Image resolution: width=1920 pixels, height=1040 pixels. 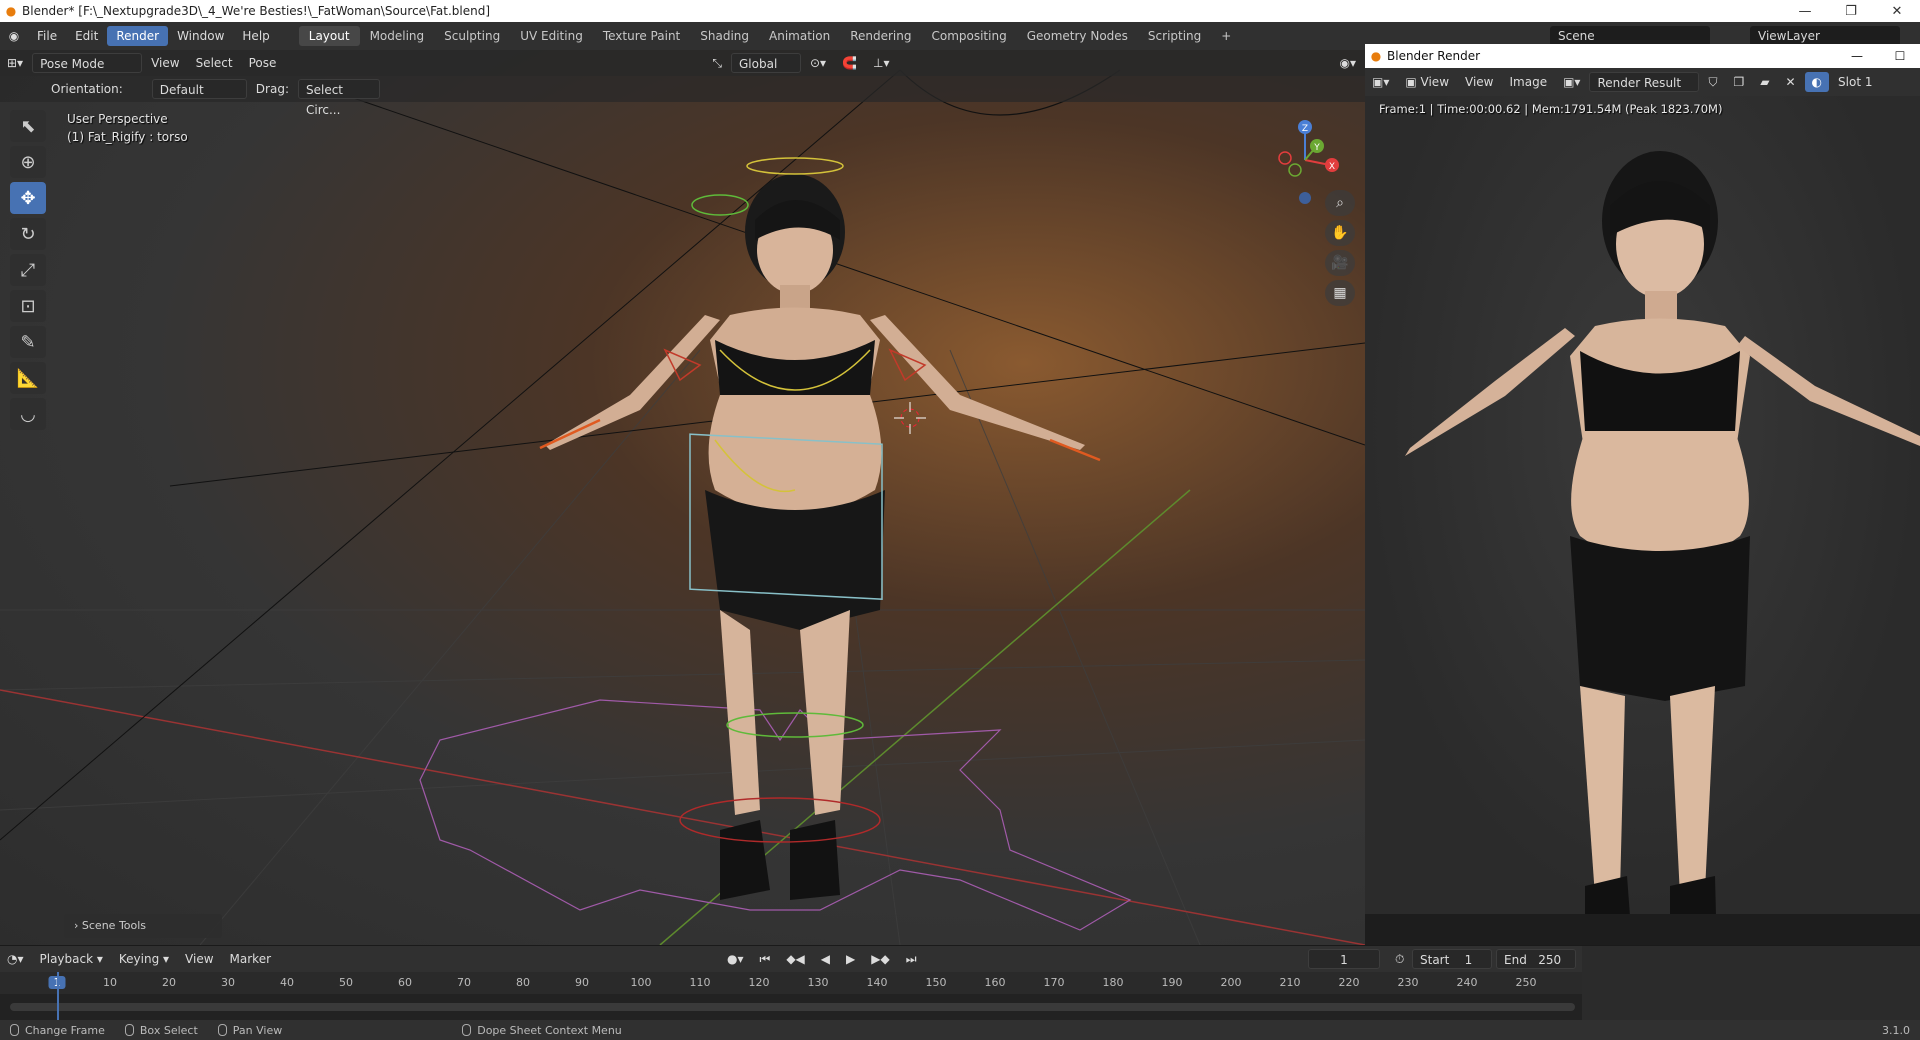 I want to click on transform-tool-icon: ⊡, so click(x=28, y=306).